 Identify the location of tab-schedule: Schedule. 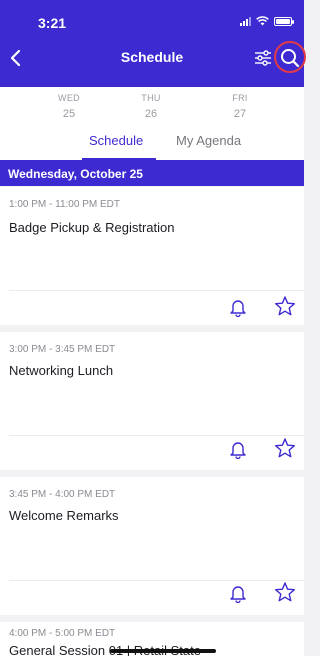
(116, 140).